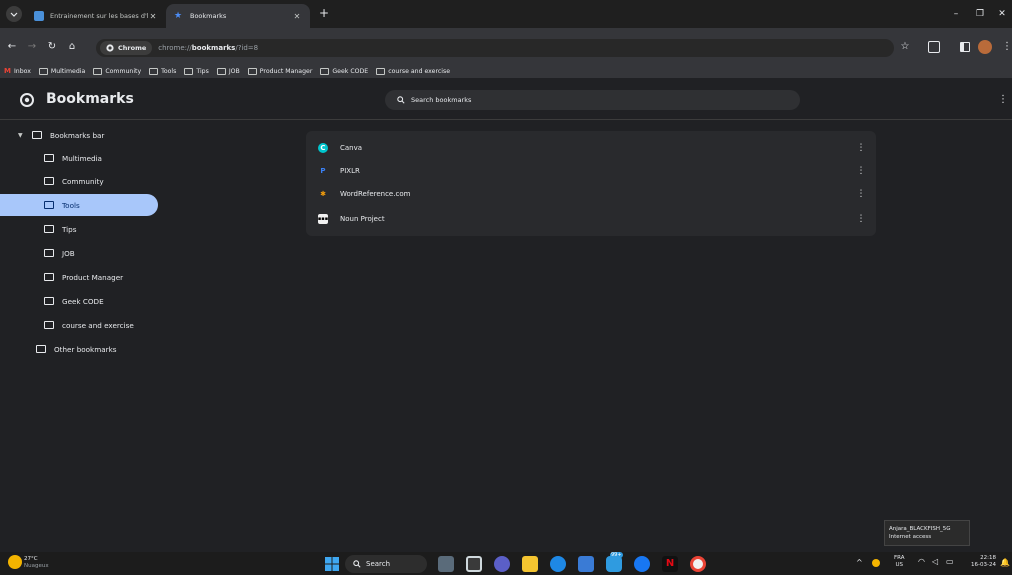 This screenshot has height=575, width=1012. What do you see at coordinates (79, 301) in the screenshot?
I see `sidebar-item-geek-code: Geek CODE` at bounding box center [79, 301].